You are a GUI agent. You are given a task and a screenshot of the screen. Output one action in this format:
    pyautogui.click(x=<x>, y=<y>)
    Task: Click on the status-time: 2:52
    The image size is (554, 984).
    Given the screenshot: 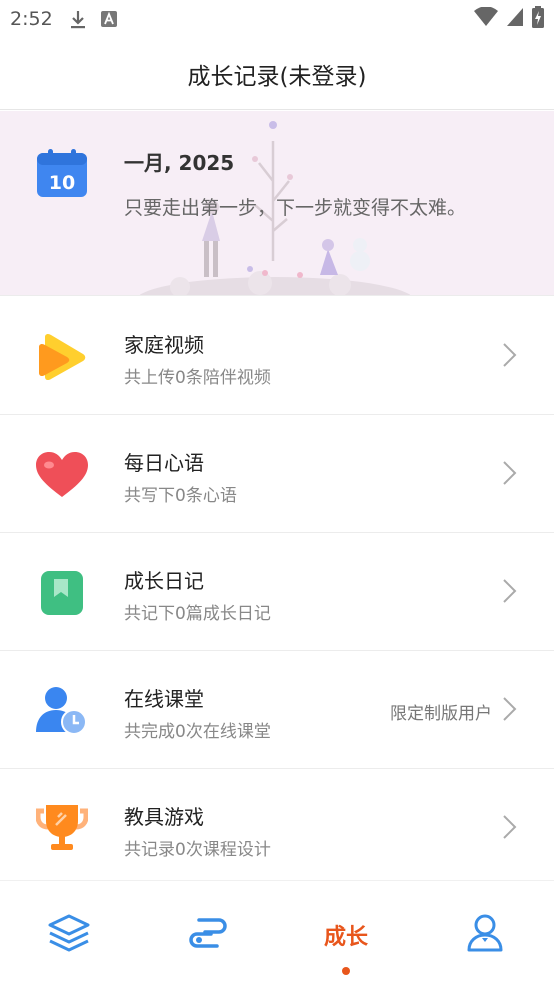 What is the action you would take?
    pyautogui.click(x=31, y=19)
    